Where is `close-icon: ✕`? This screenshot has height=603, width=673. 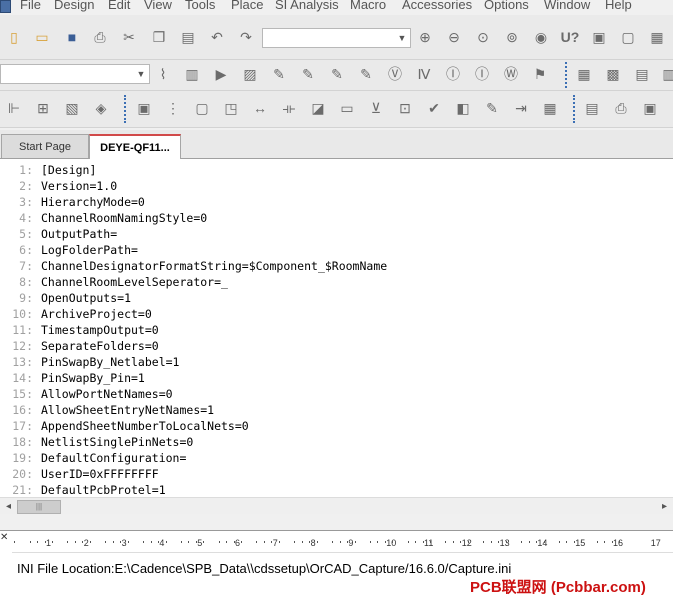
close-icon: ✕ is located at coordinates (4, 537).